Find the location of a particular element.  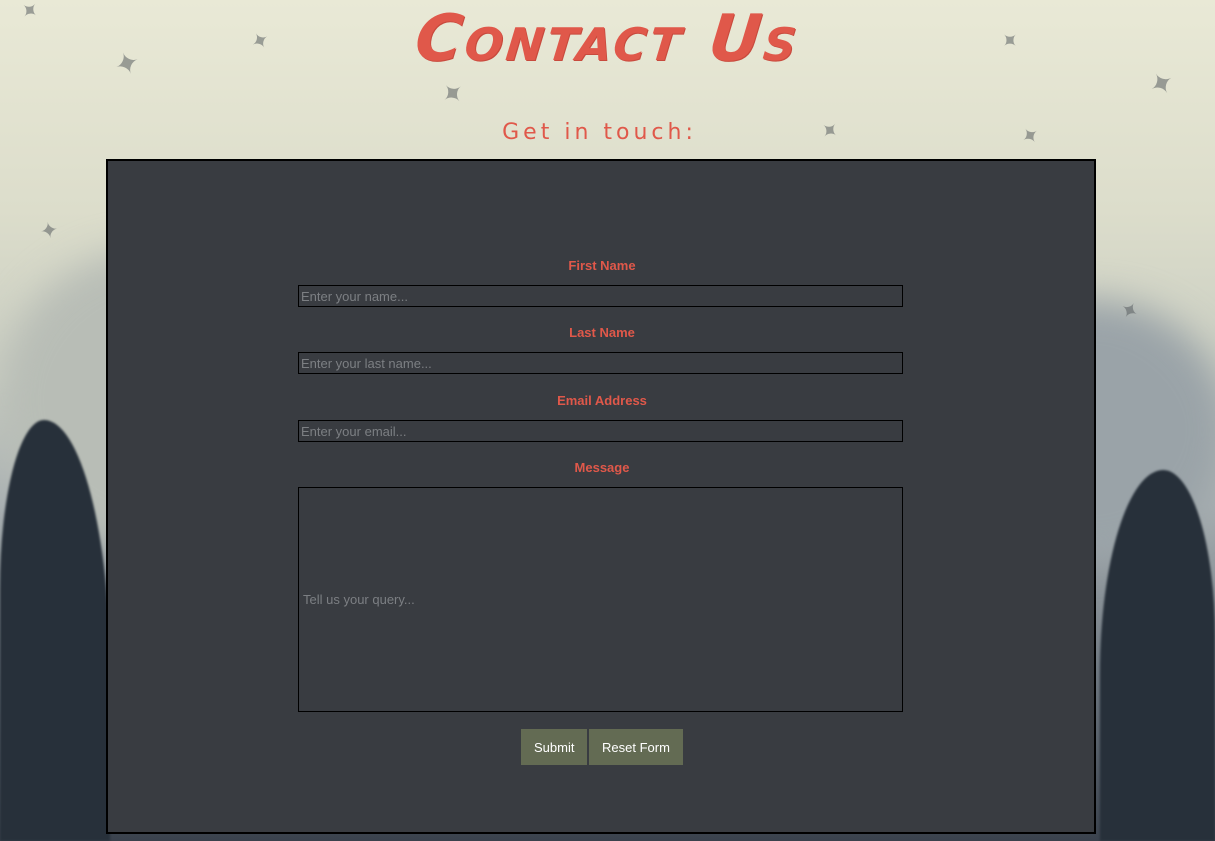

reset-form-button: Reset Form is located at coordinates (636, 747).